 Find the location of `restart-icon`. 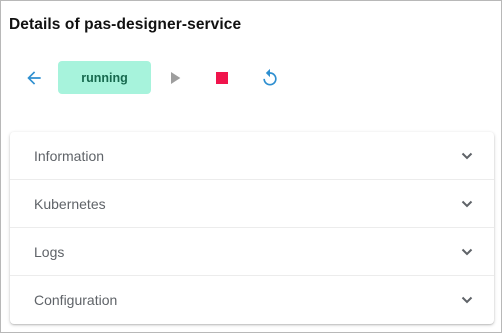

restart-icon is located at coordinates (270, 77).